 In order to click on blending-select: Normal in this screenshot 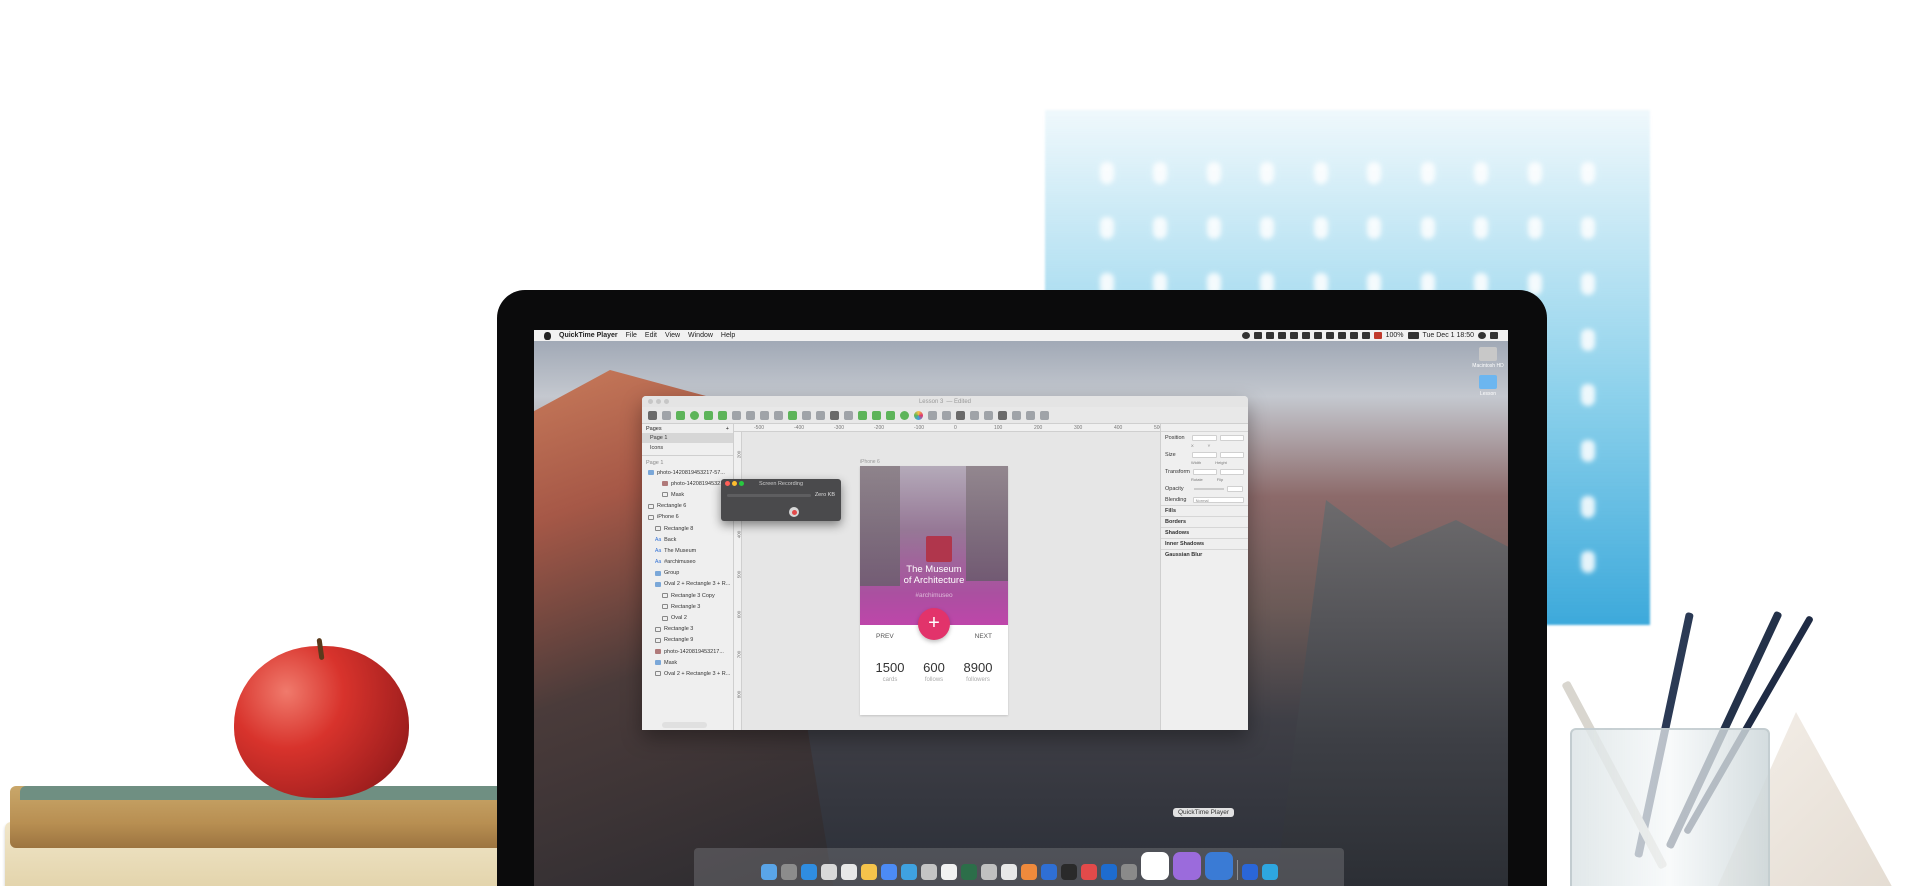, I will do `click(1218, 499)`.